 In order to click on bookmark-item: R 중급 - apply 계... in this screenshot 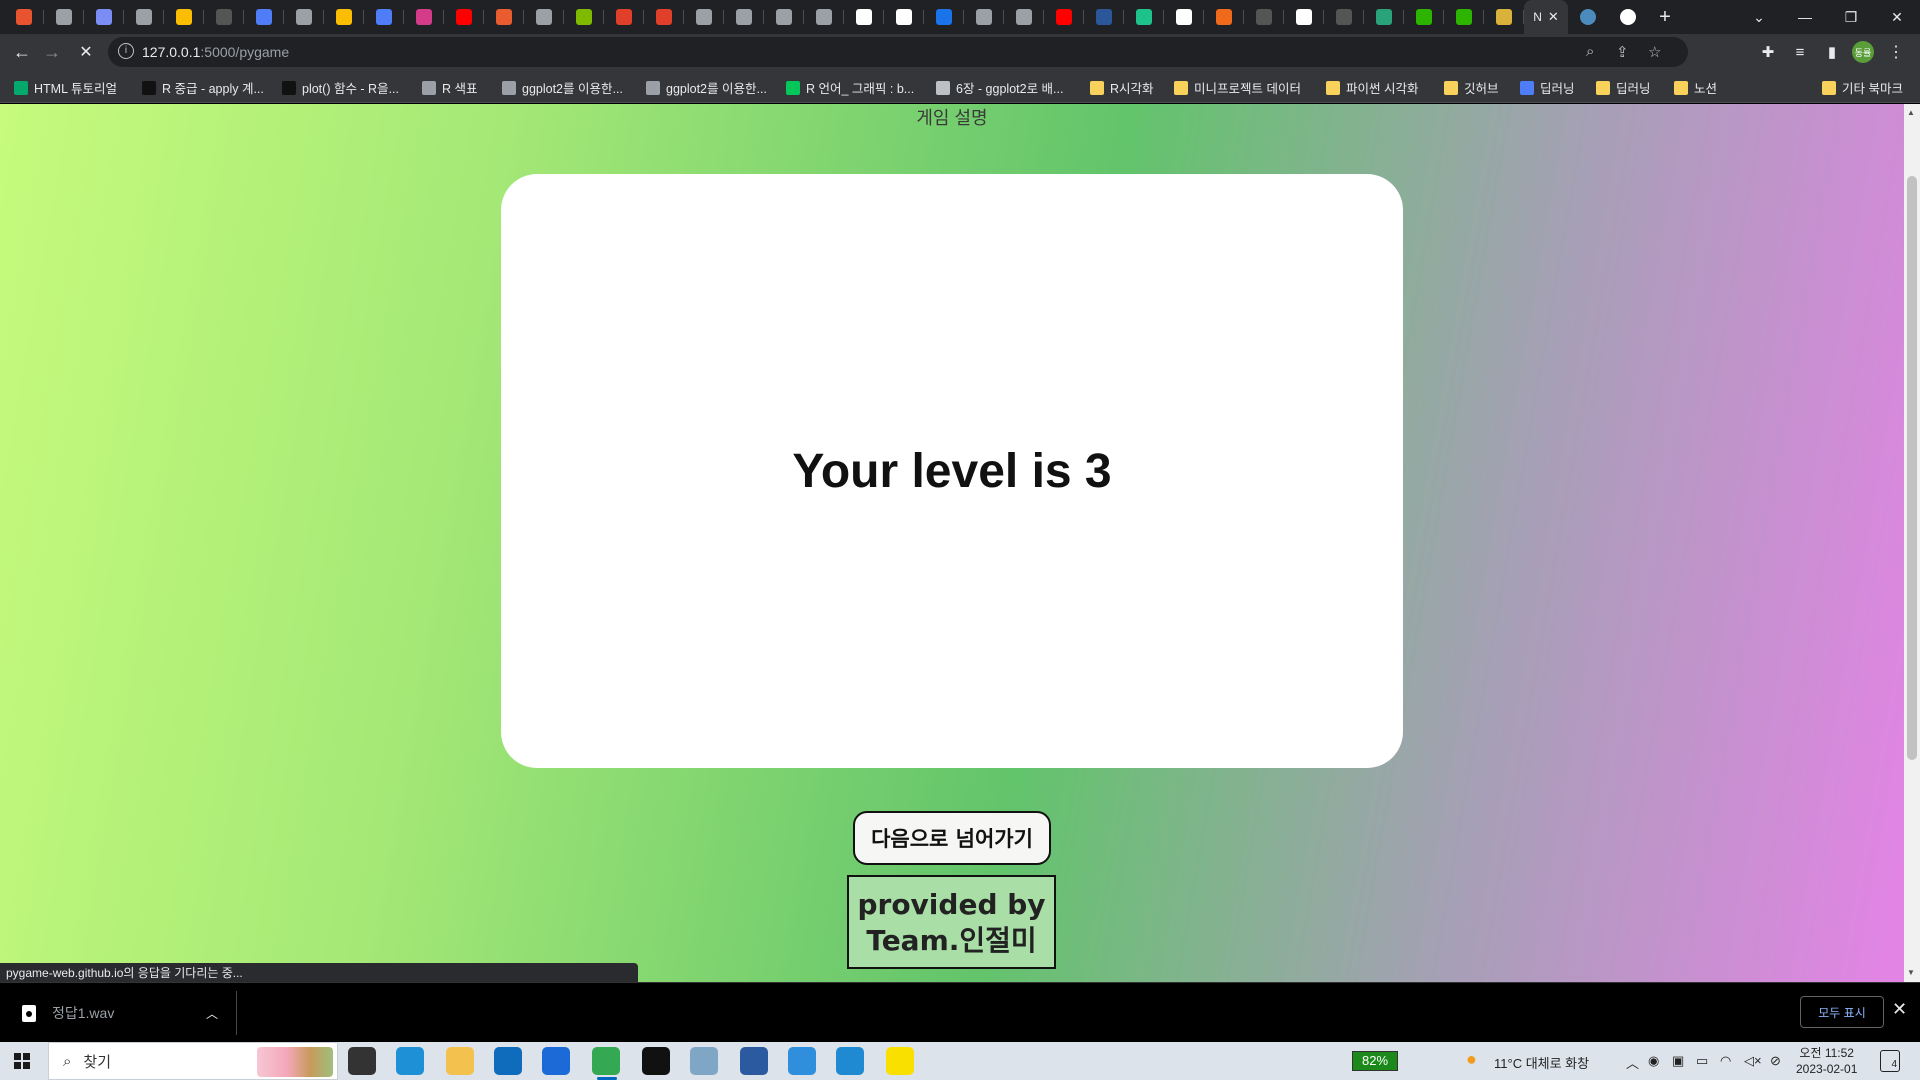, I will do `click(203, 87)`.